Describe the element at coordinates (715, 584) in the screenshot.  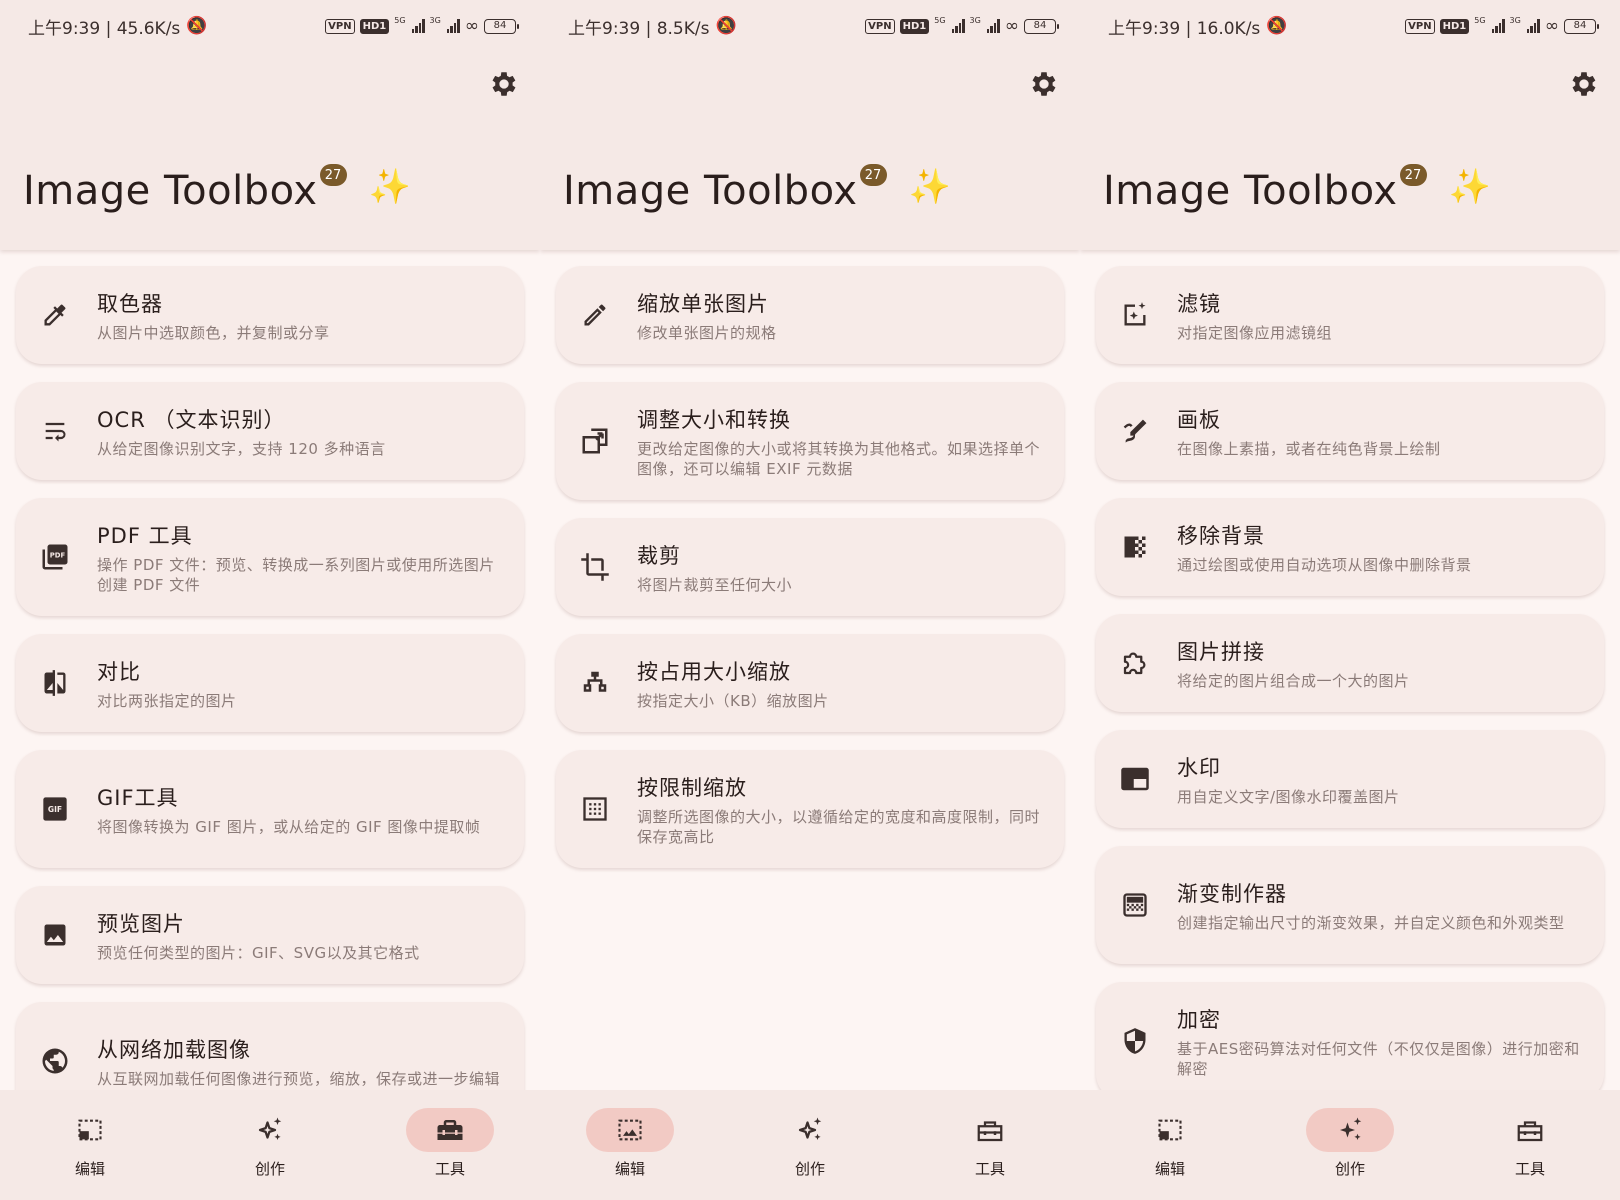
I see `card-desc: 将图片裁剪至任何大小` at that location.